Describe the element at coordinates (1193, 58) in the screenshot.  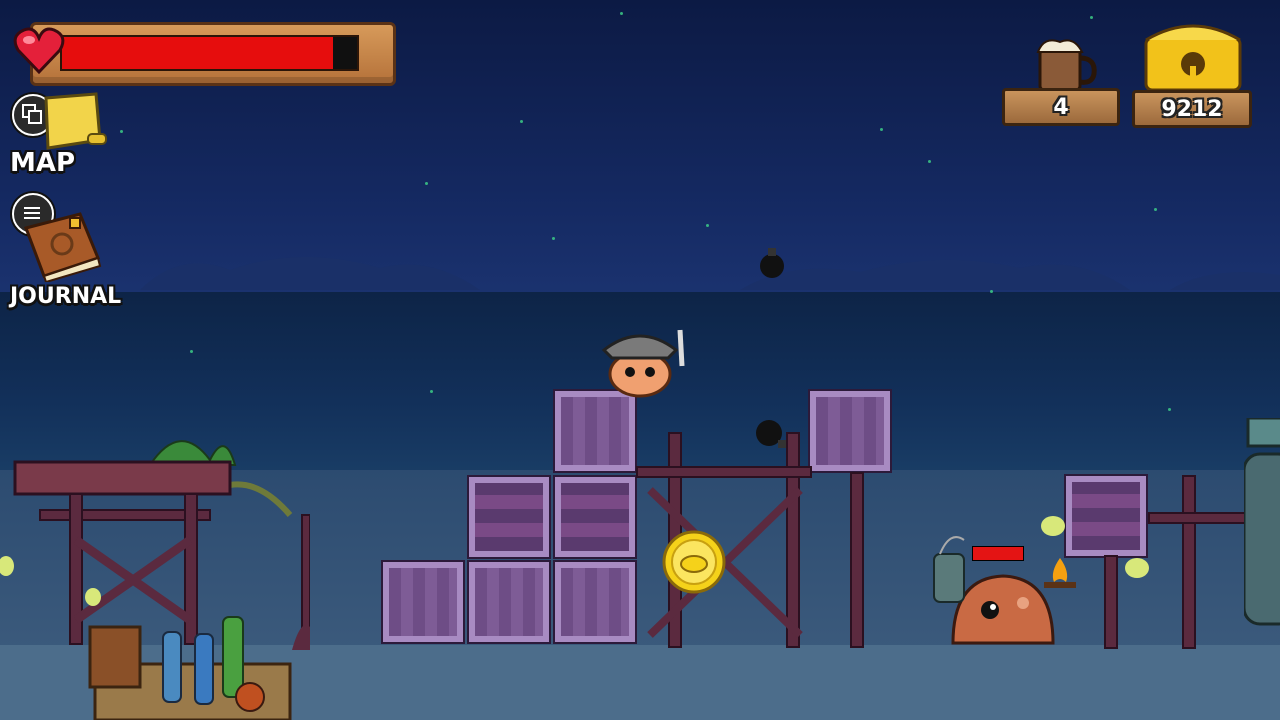
I see `treasure-chest-icon` at that location.